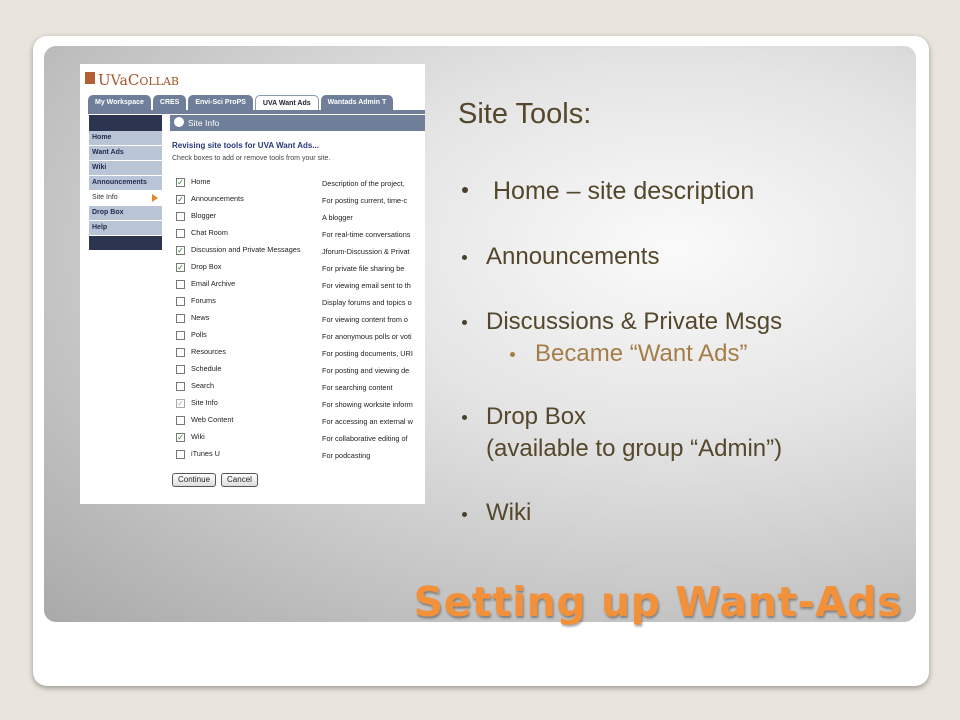 Image resolution: width=960 pixels, height=720 pixels. I want to click on tab-envi-sci: Envi-Sci ProPS, so click(220, 102).